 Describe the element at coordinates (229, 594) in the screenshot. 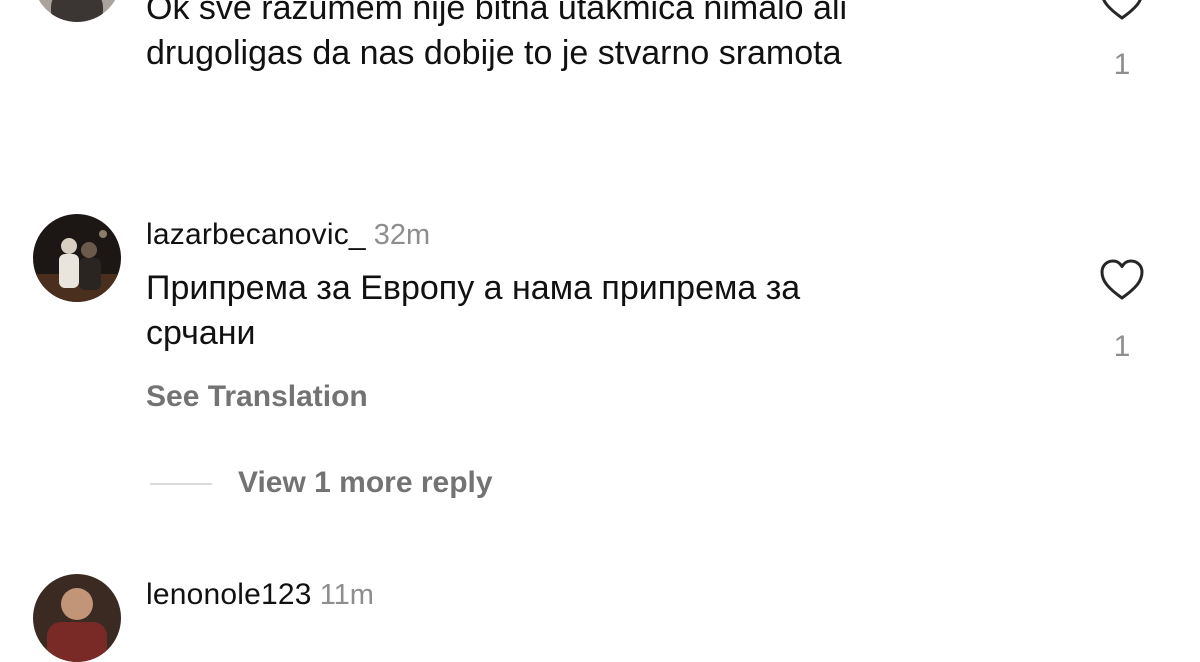

I see `comment-username: lenonole123` at that location.